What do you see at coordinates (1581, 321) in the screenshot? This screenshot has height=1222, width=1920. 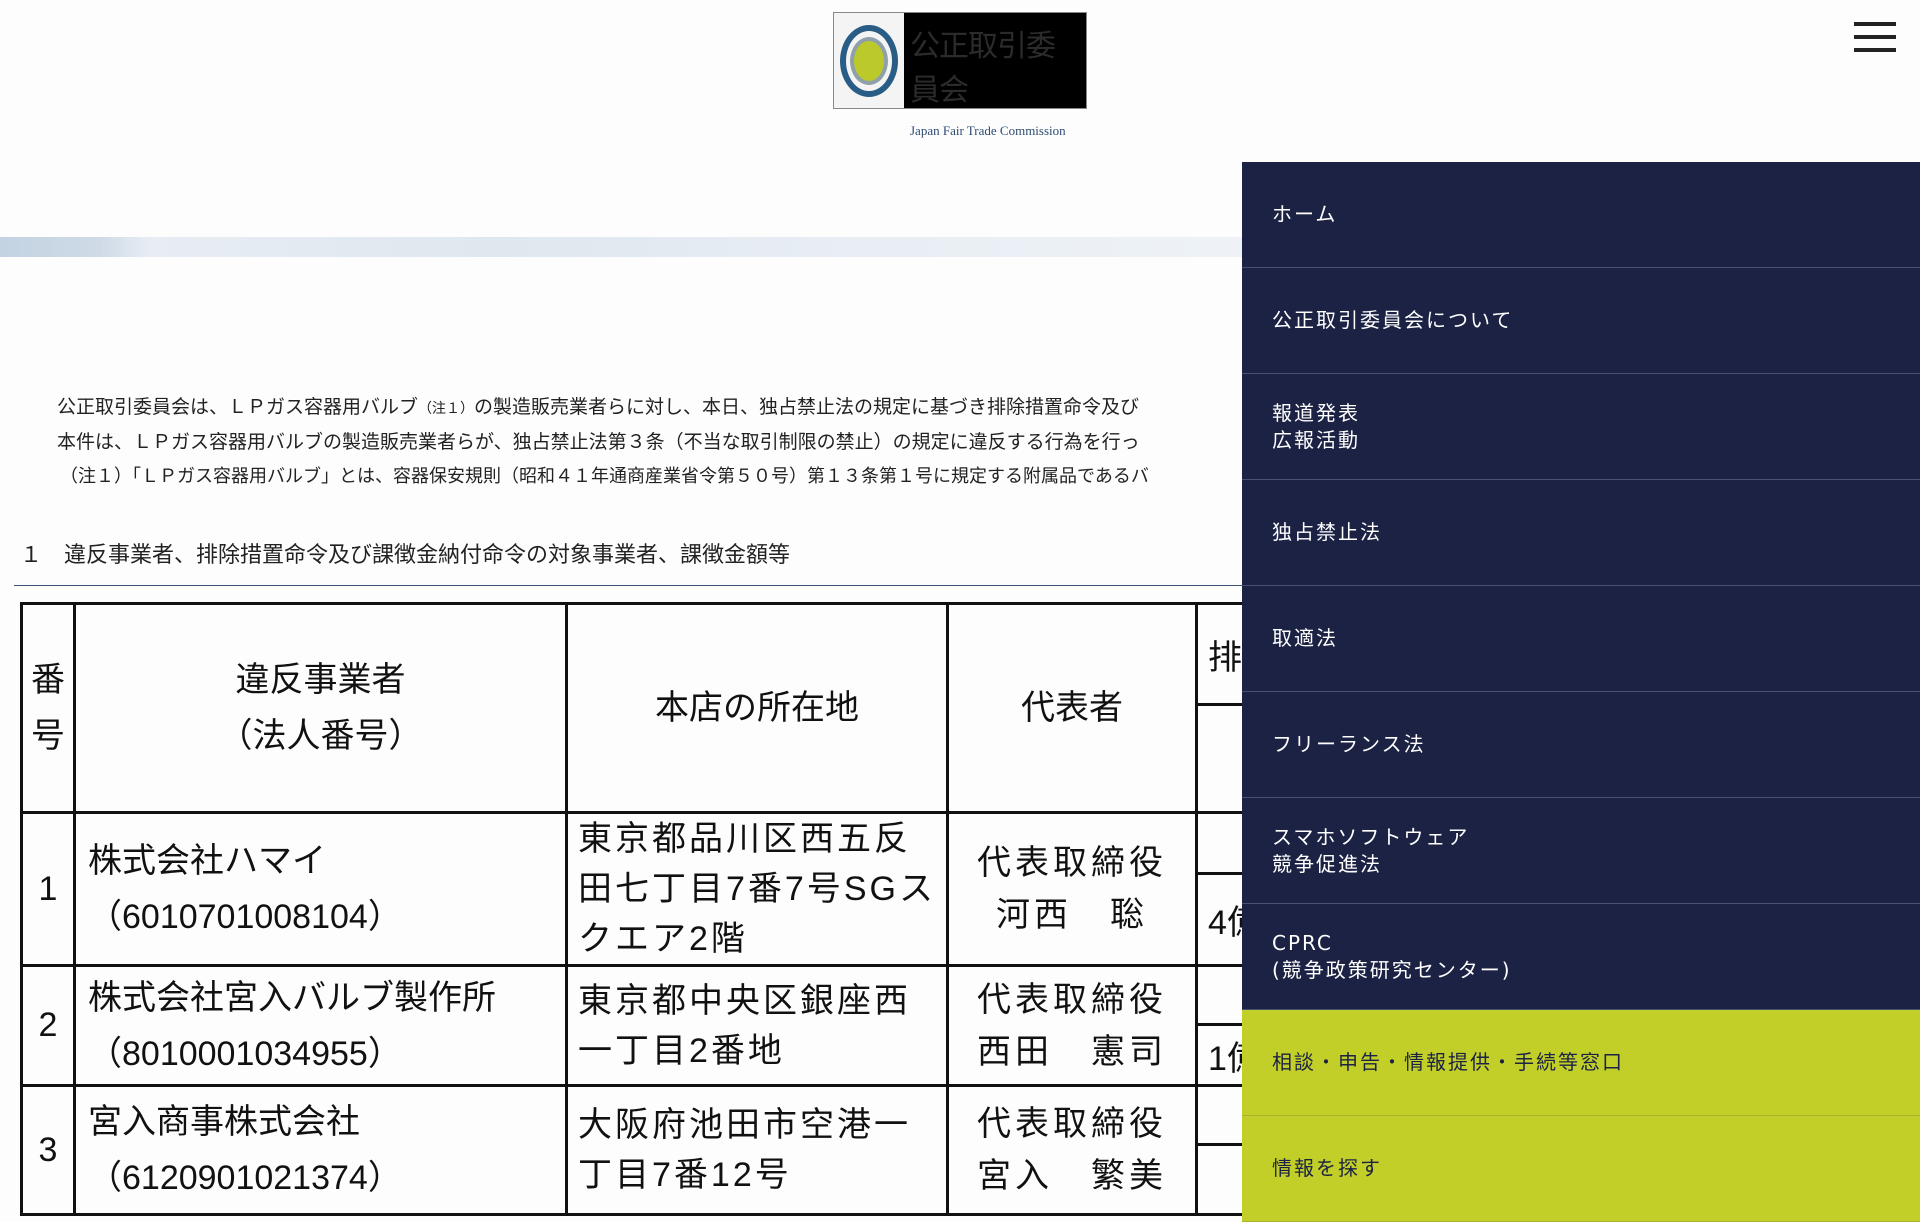 I see `menu-item-about: 公正取引委員会について` at bounding box center [1581, 321].